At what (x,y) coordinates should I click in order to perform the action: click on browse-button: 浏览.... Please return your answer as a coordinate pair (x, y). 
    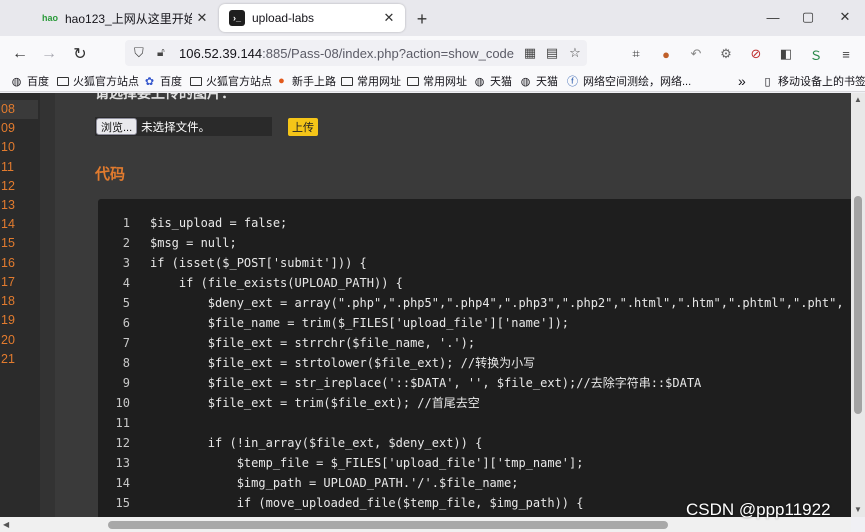
    Looking at the image, I should click on (117, 126).